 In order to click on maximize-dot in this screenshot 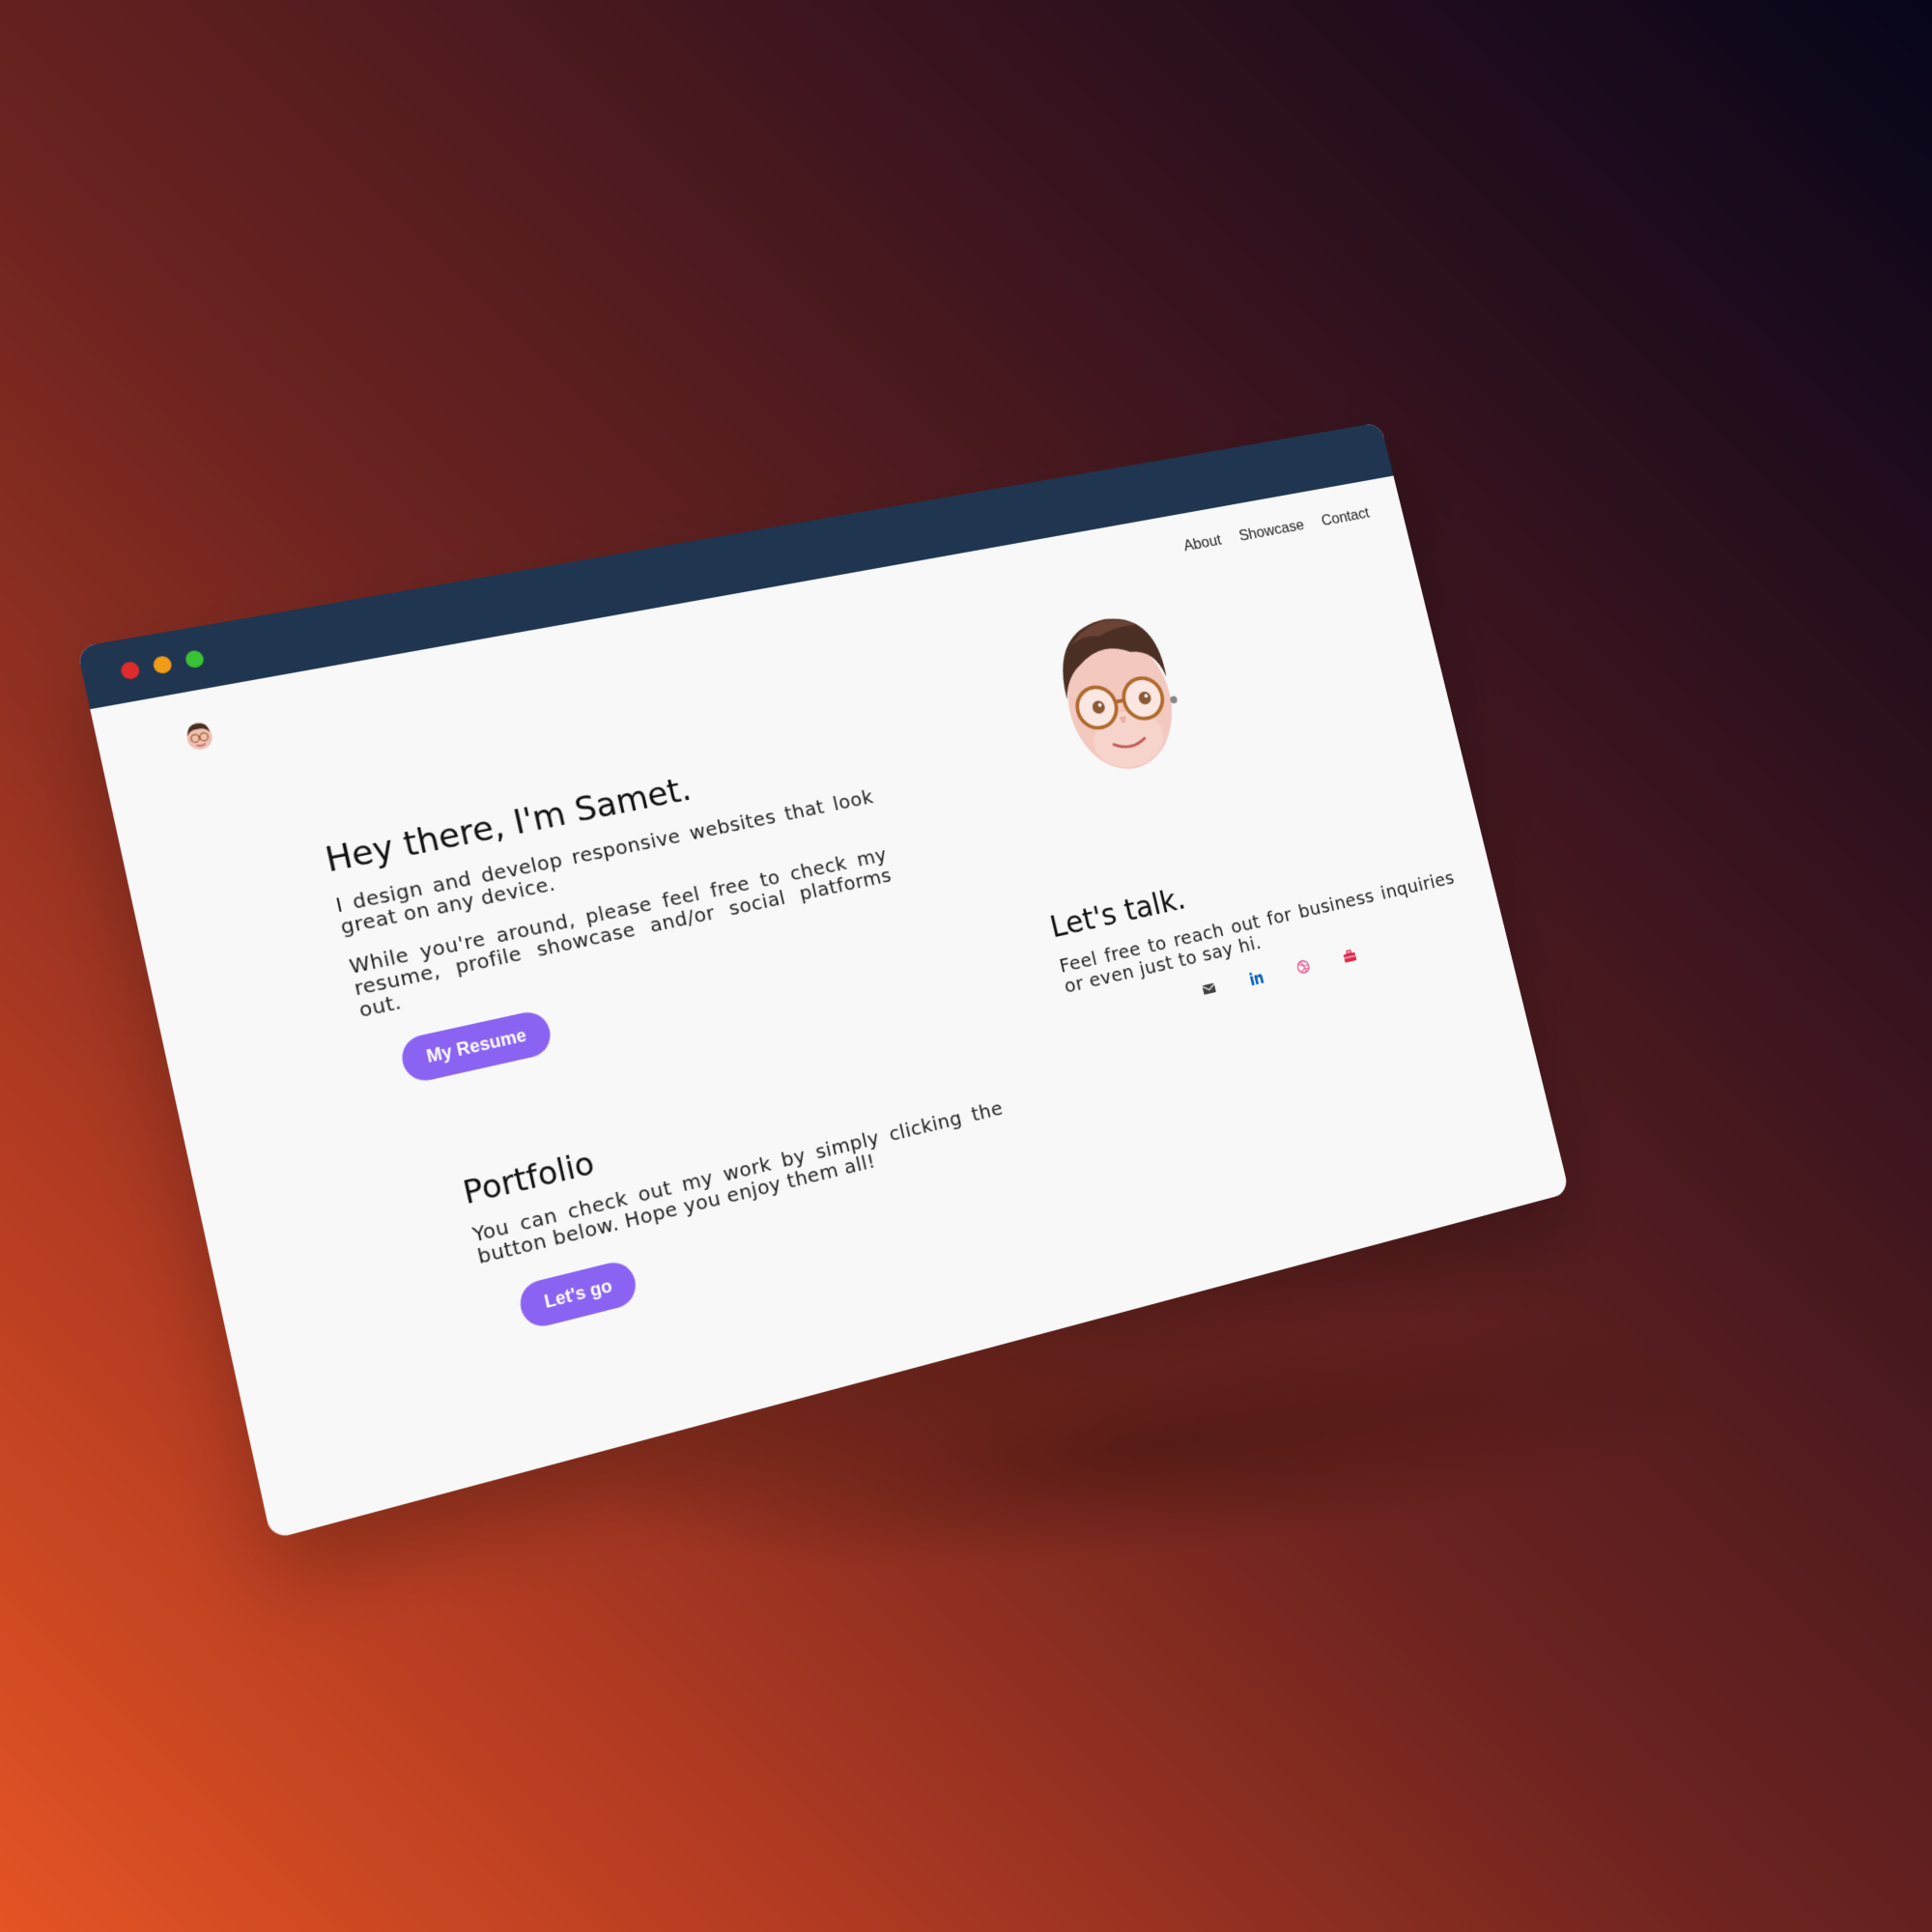, I will do `click(195, 659)`.